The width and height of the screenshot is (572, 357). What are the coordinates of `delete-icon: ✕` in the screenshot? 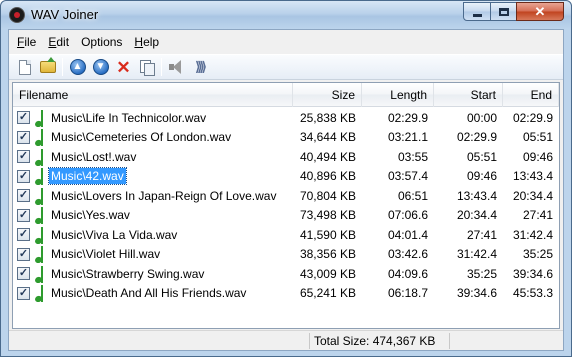 It's located at (123, 67).